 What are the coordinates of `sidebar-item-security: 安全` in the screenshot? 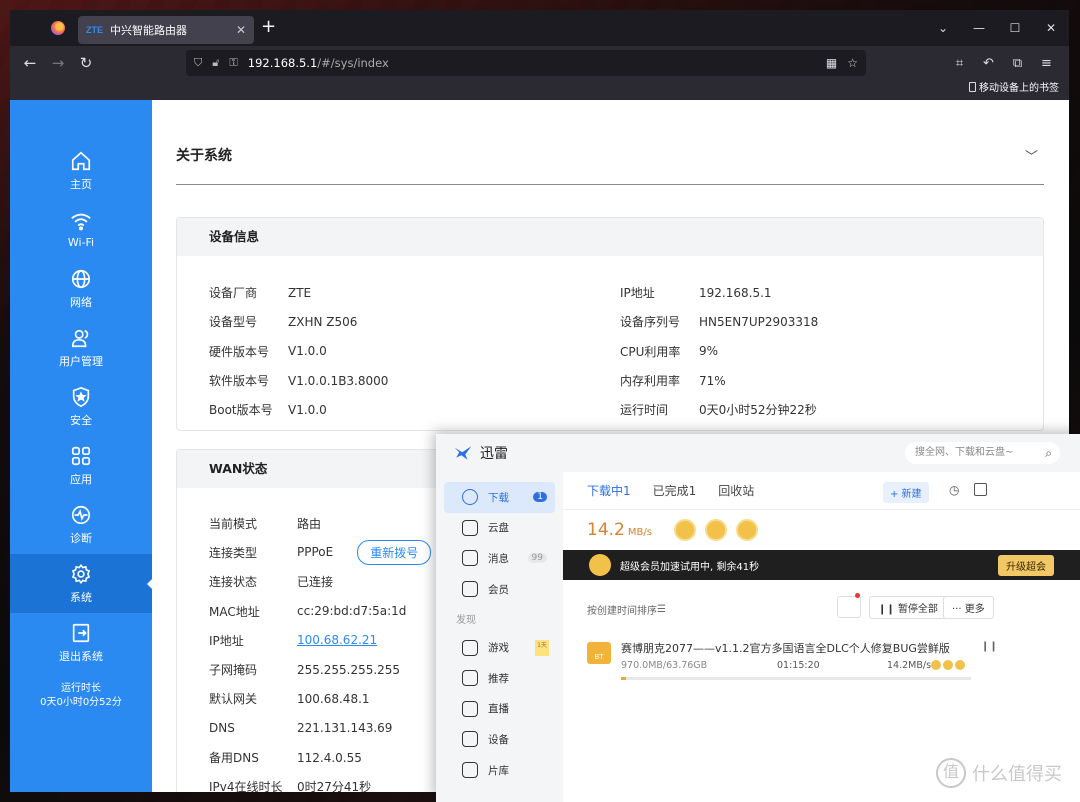 It's located at (81, 406).